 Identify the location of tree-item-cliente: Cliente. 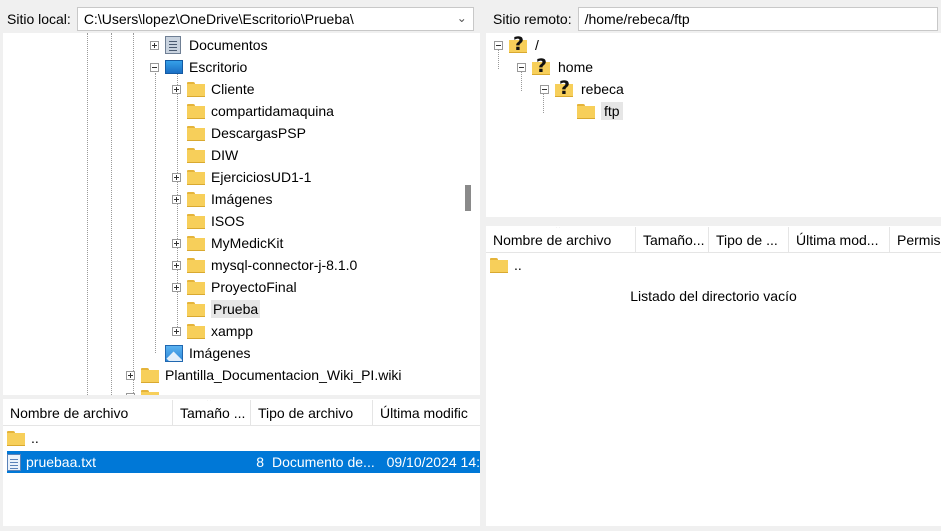
(213, 89).